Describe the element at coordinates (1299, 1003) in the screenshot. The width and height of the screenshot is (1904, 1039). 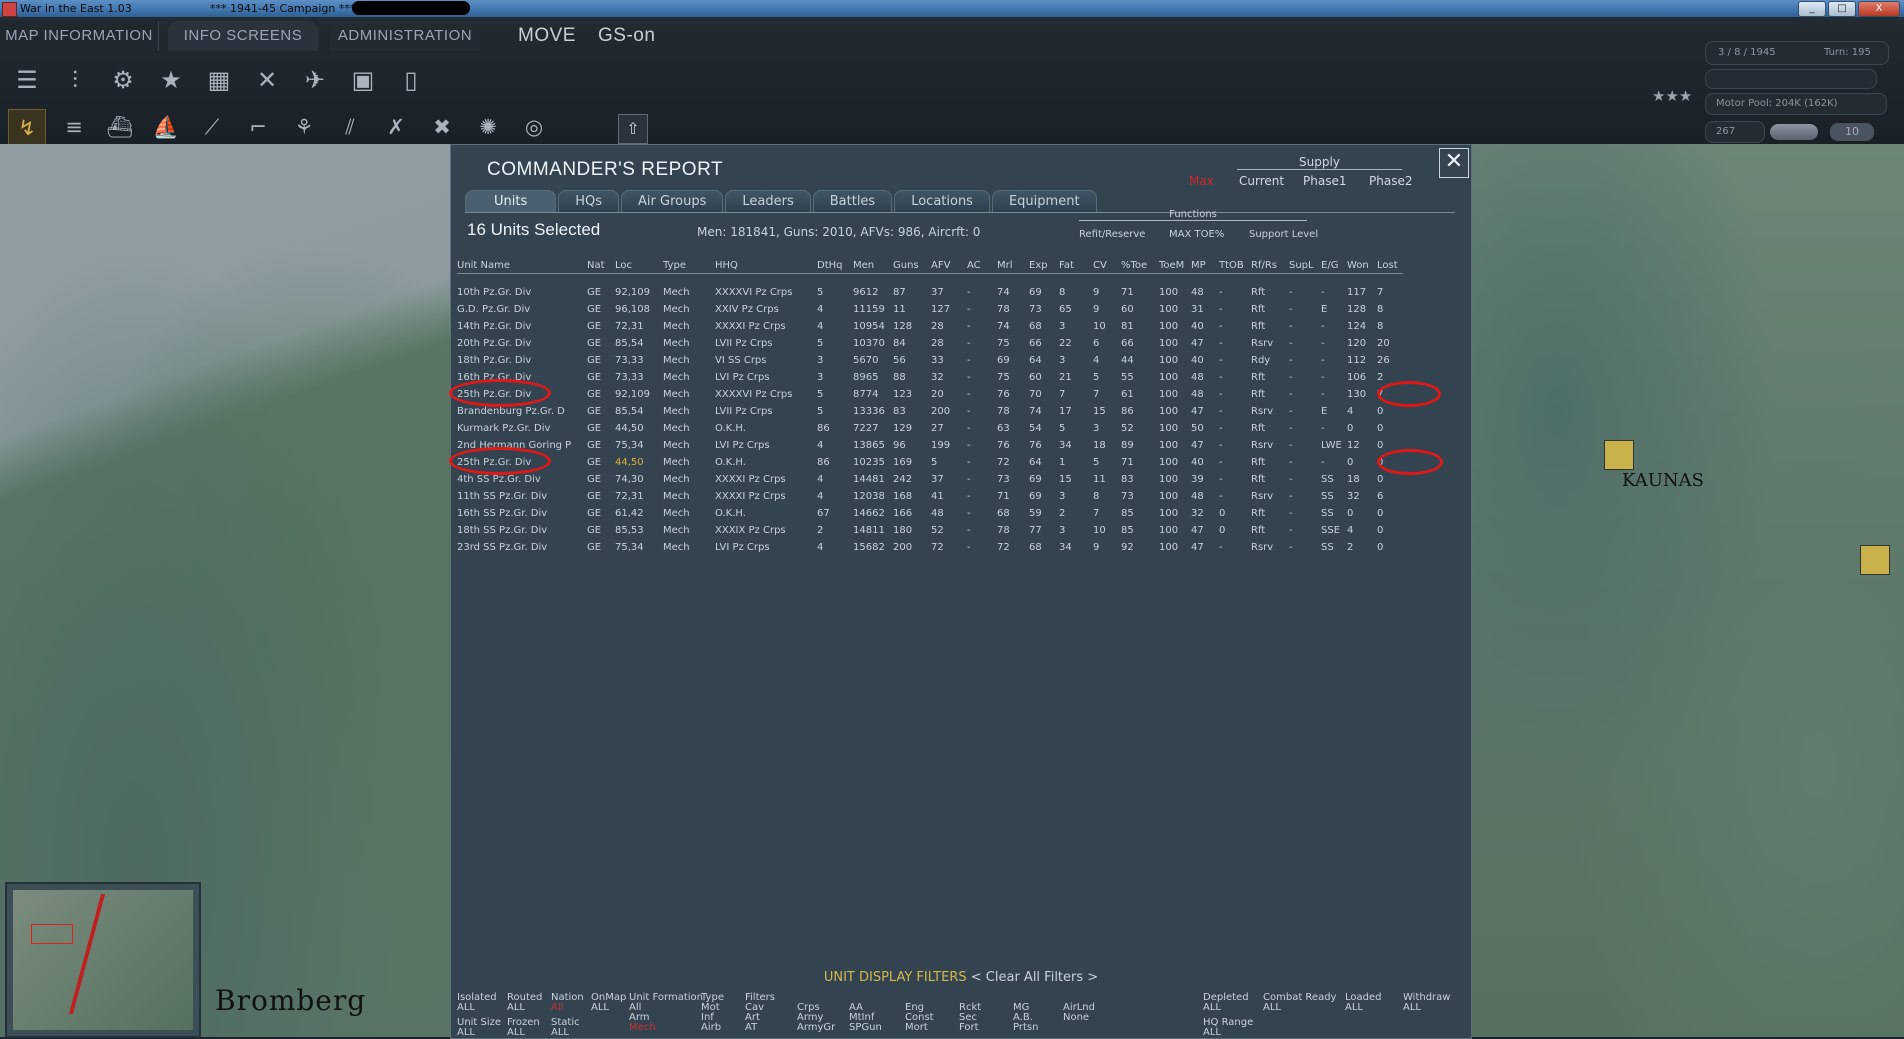
I see `filter-combat-ready: Combat Ready ALL` at that location.